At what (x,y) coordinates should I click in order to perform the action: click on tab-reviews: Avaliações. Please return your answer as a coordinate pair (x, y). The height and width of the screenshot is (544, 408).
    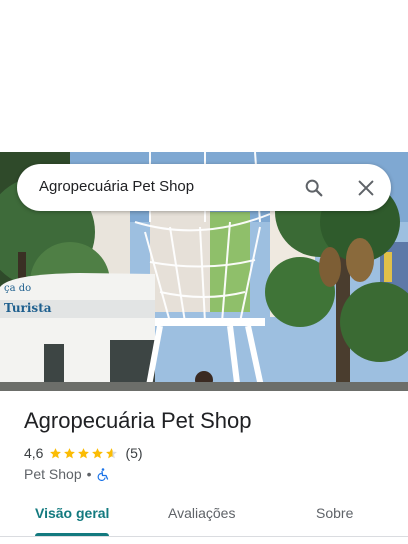
    Looking at the image, I should click on (201, 513).